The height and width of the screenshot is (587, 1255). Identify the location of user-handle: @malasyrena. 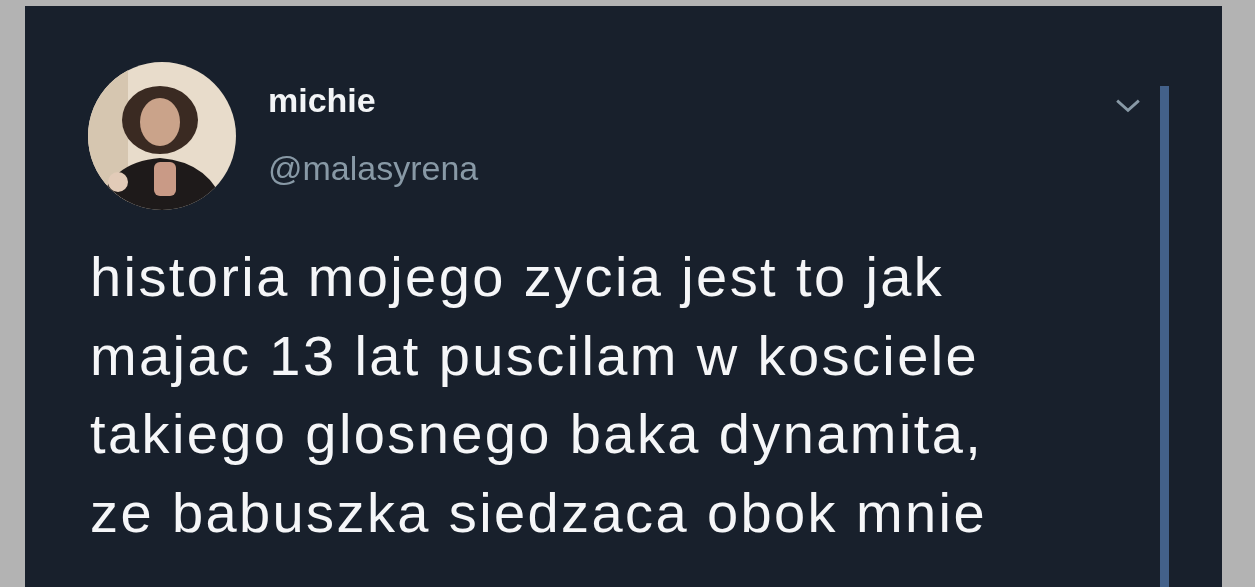
(373, 168).